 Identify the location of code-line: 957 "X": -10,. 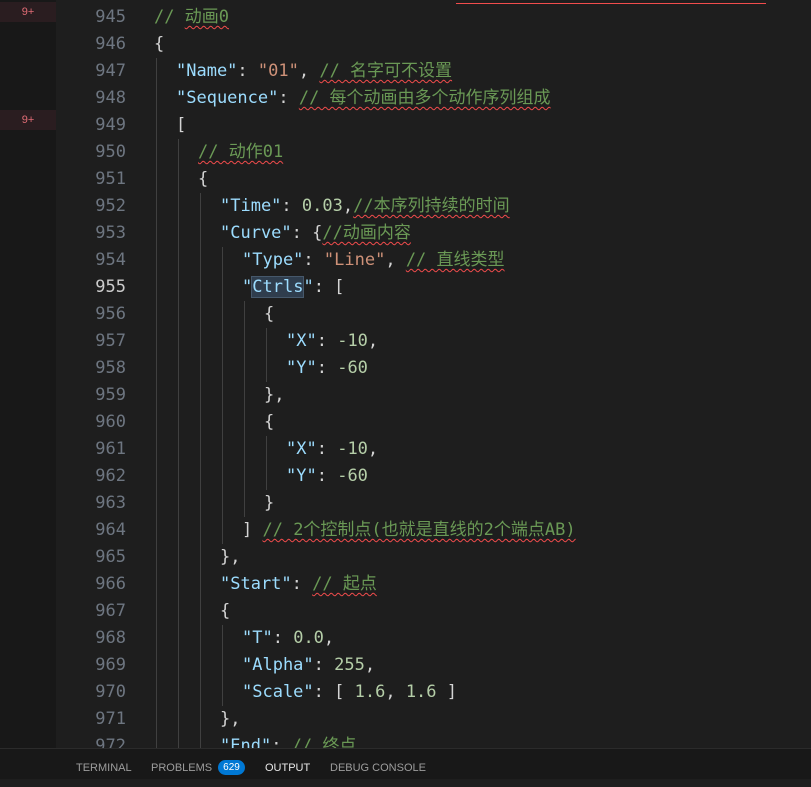
(433, 341).